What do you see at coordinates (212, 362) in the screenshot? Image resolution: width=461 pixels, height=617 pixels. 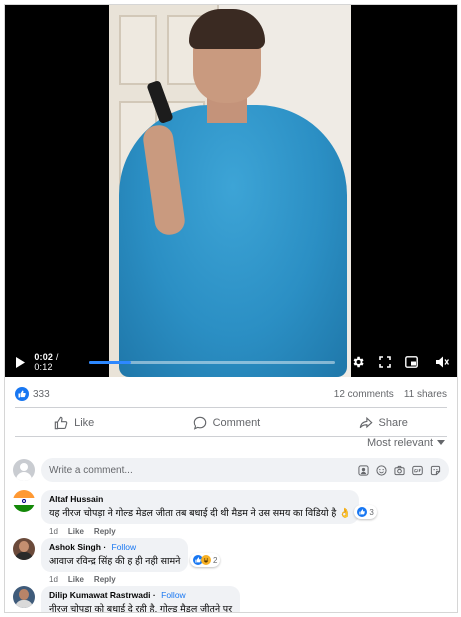 I see `progress-bar` at bounding box center [212, 362].